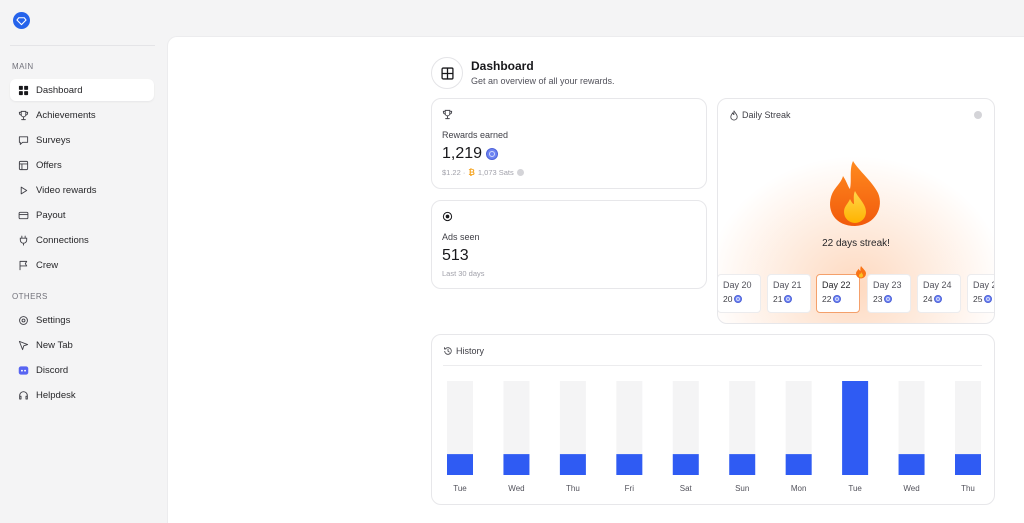 The image size is (1024, 523). I want to click on app-logo, so click(21, 20).